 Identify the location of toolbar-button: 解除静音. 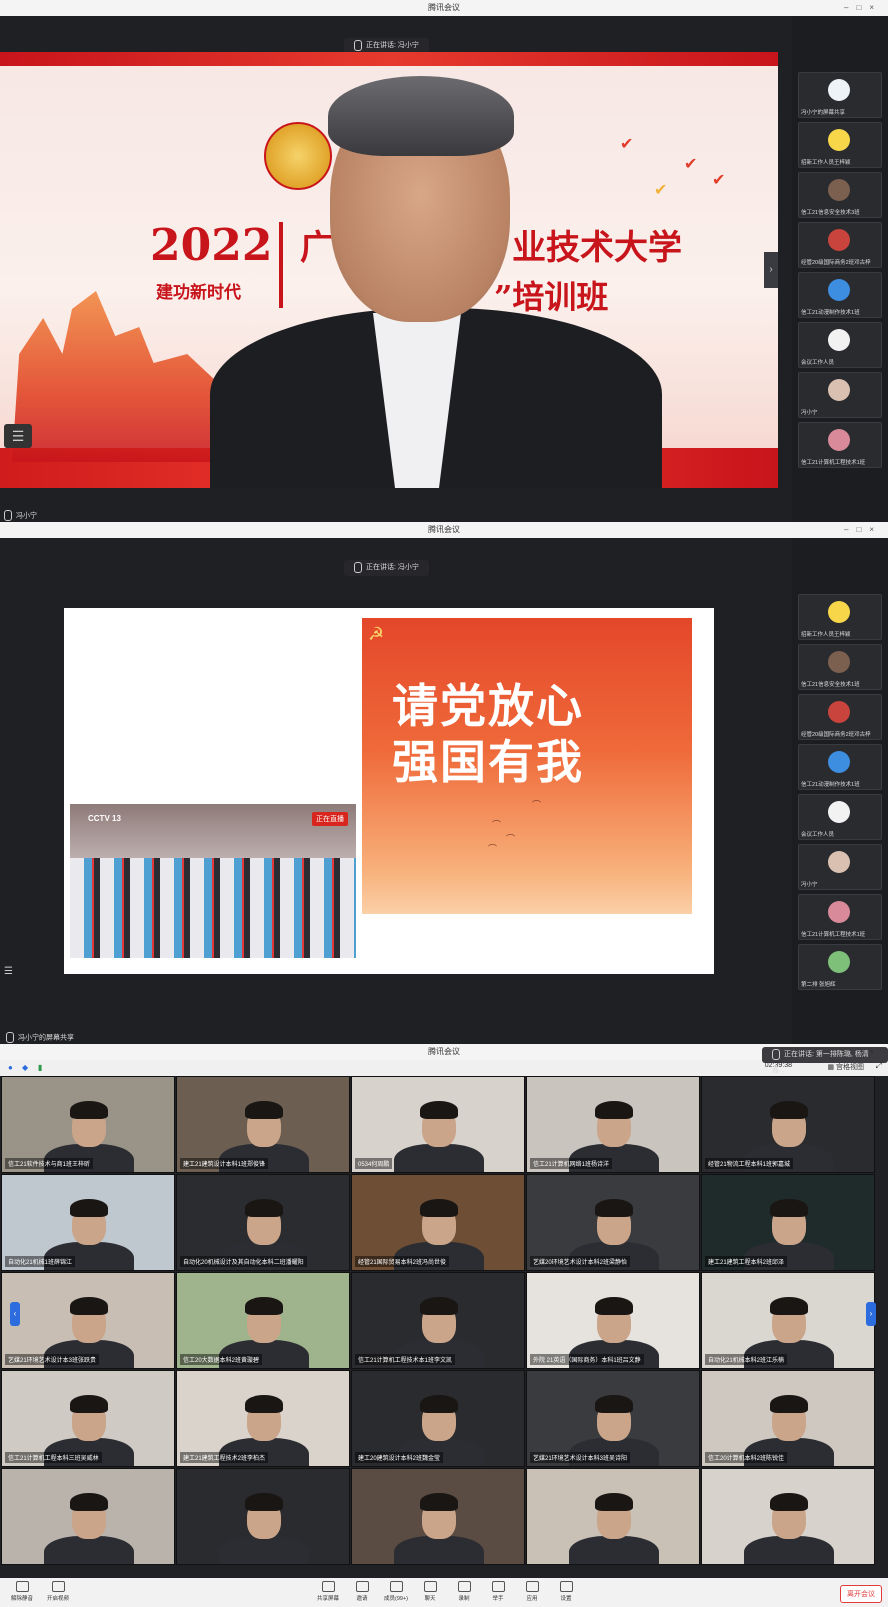
(22, 1591).